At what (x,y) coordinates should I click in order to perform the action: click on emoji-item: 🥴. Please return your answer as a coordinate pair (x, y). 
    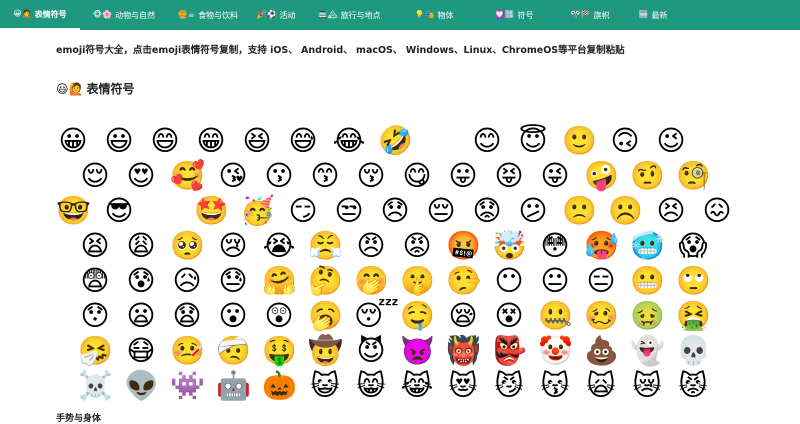
    Looking at the image, I should click on (601, 316).